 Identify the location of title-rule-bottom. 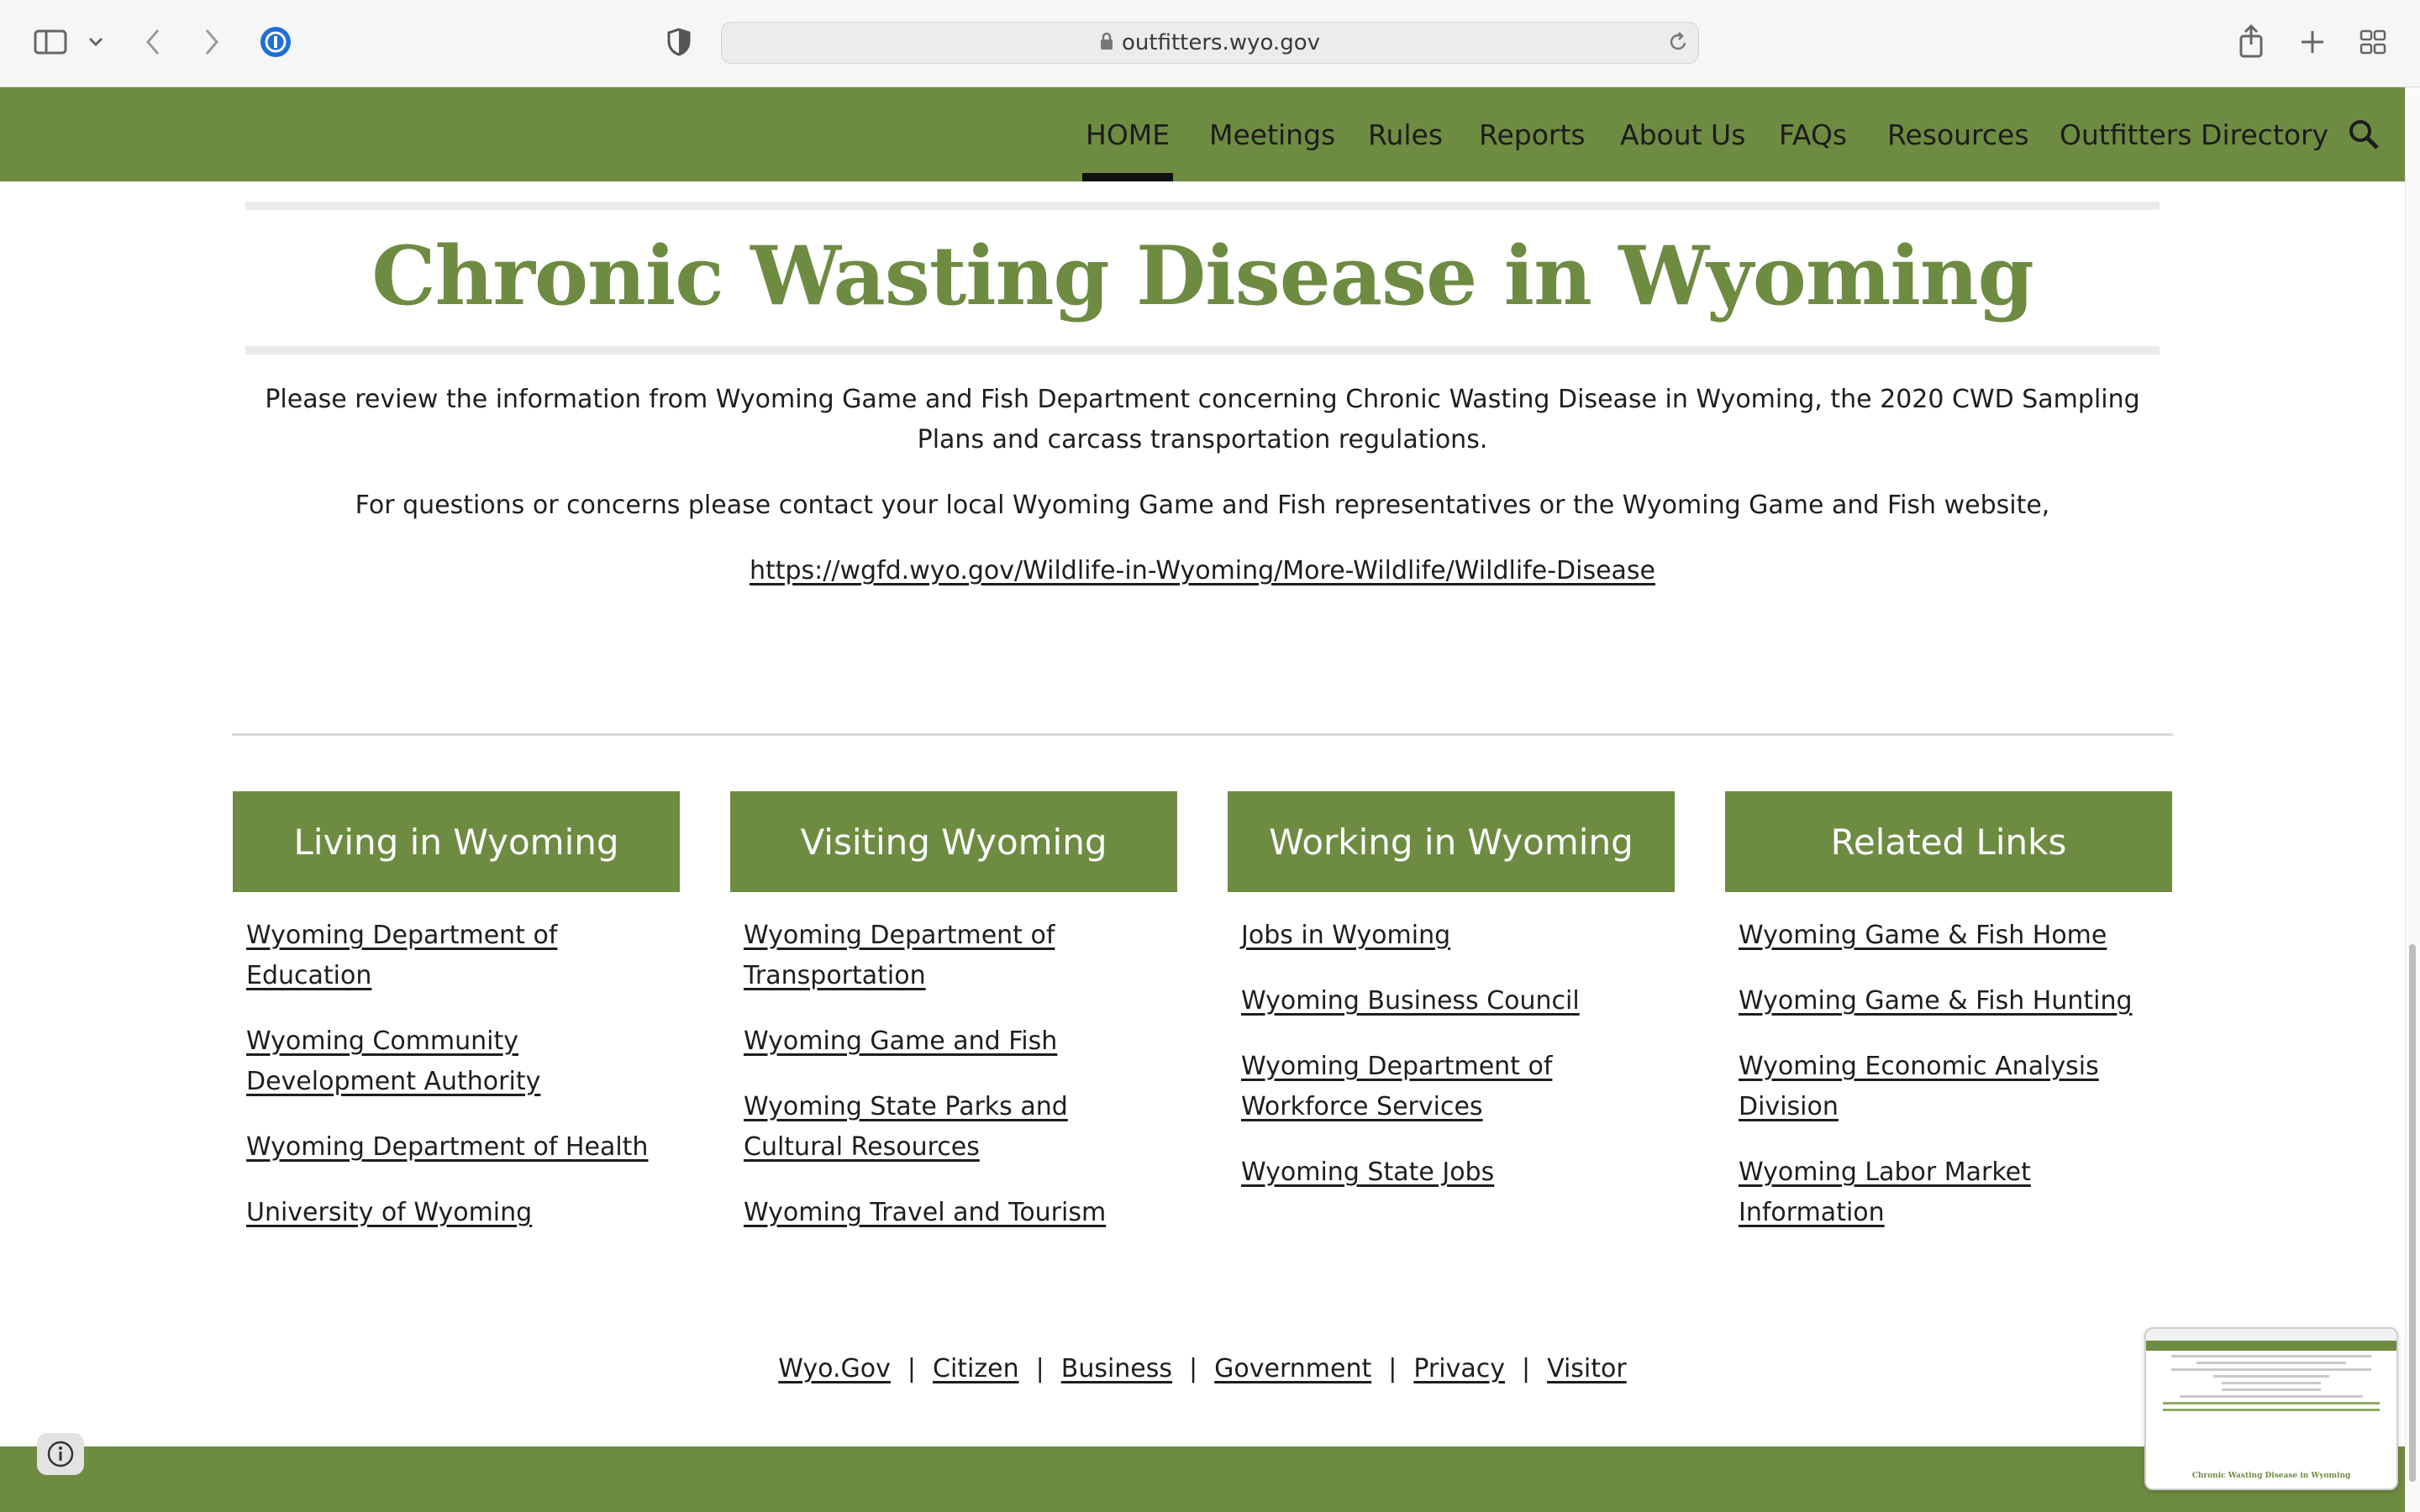
(1202, 350).